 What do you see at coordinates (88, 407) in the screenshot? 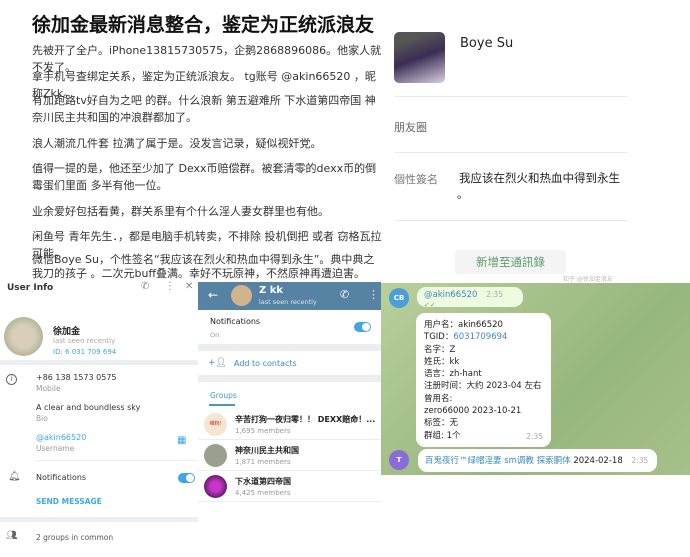
I see `bio: A clear and boundless sky` at bounding box center [88, 407].